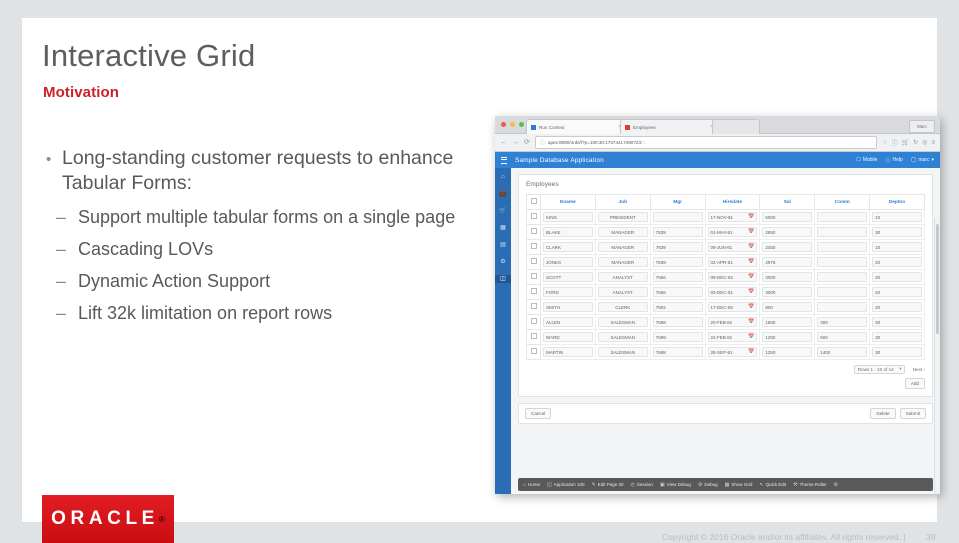  I want to click on table-row: MARTIN SALESMAN 7698 28-SEP-81 📅 1250 1400 30, so click(725, 352).